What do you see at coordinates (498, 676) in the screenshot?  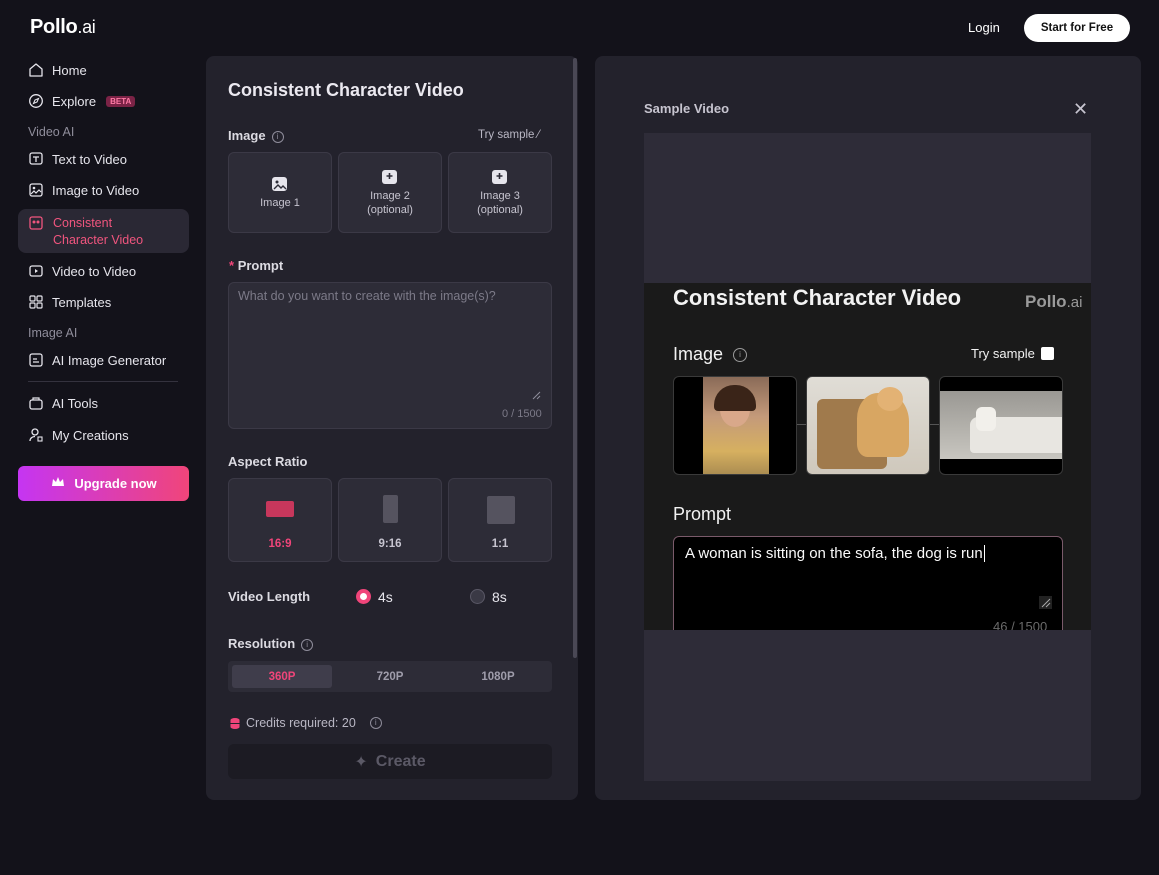 I see `resolution-1080p: 1080P` at bounding box center [498, 676].